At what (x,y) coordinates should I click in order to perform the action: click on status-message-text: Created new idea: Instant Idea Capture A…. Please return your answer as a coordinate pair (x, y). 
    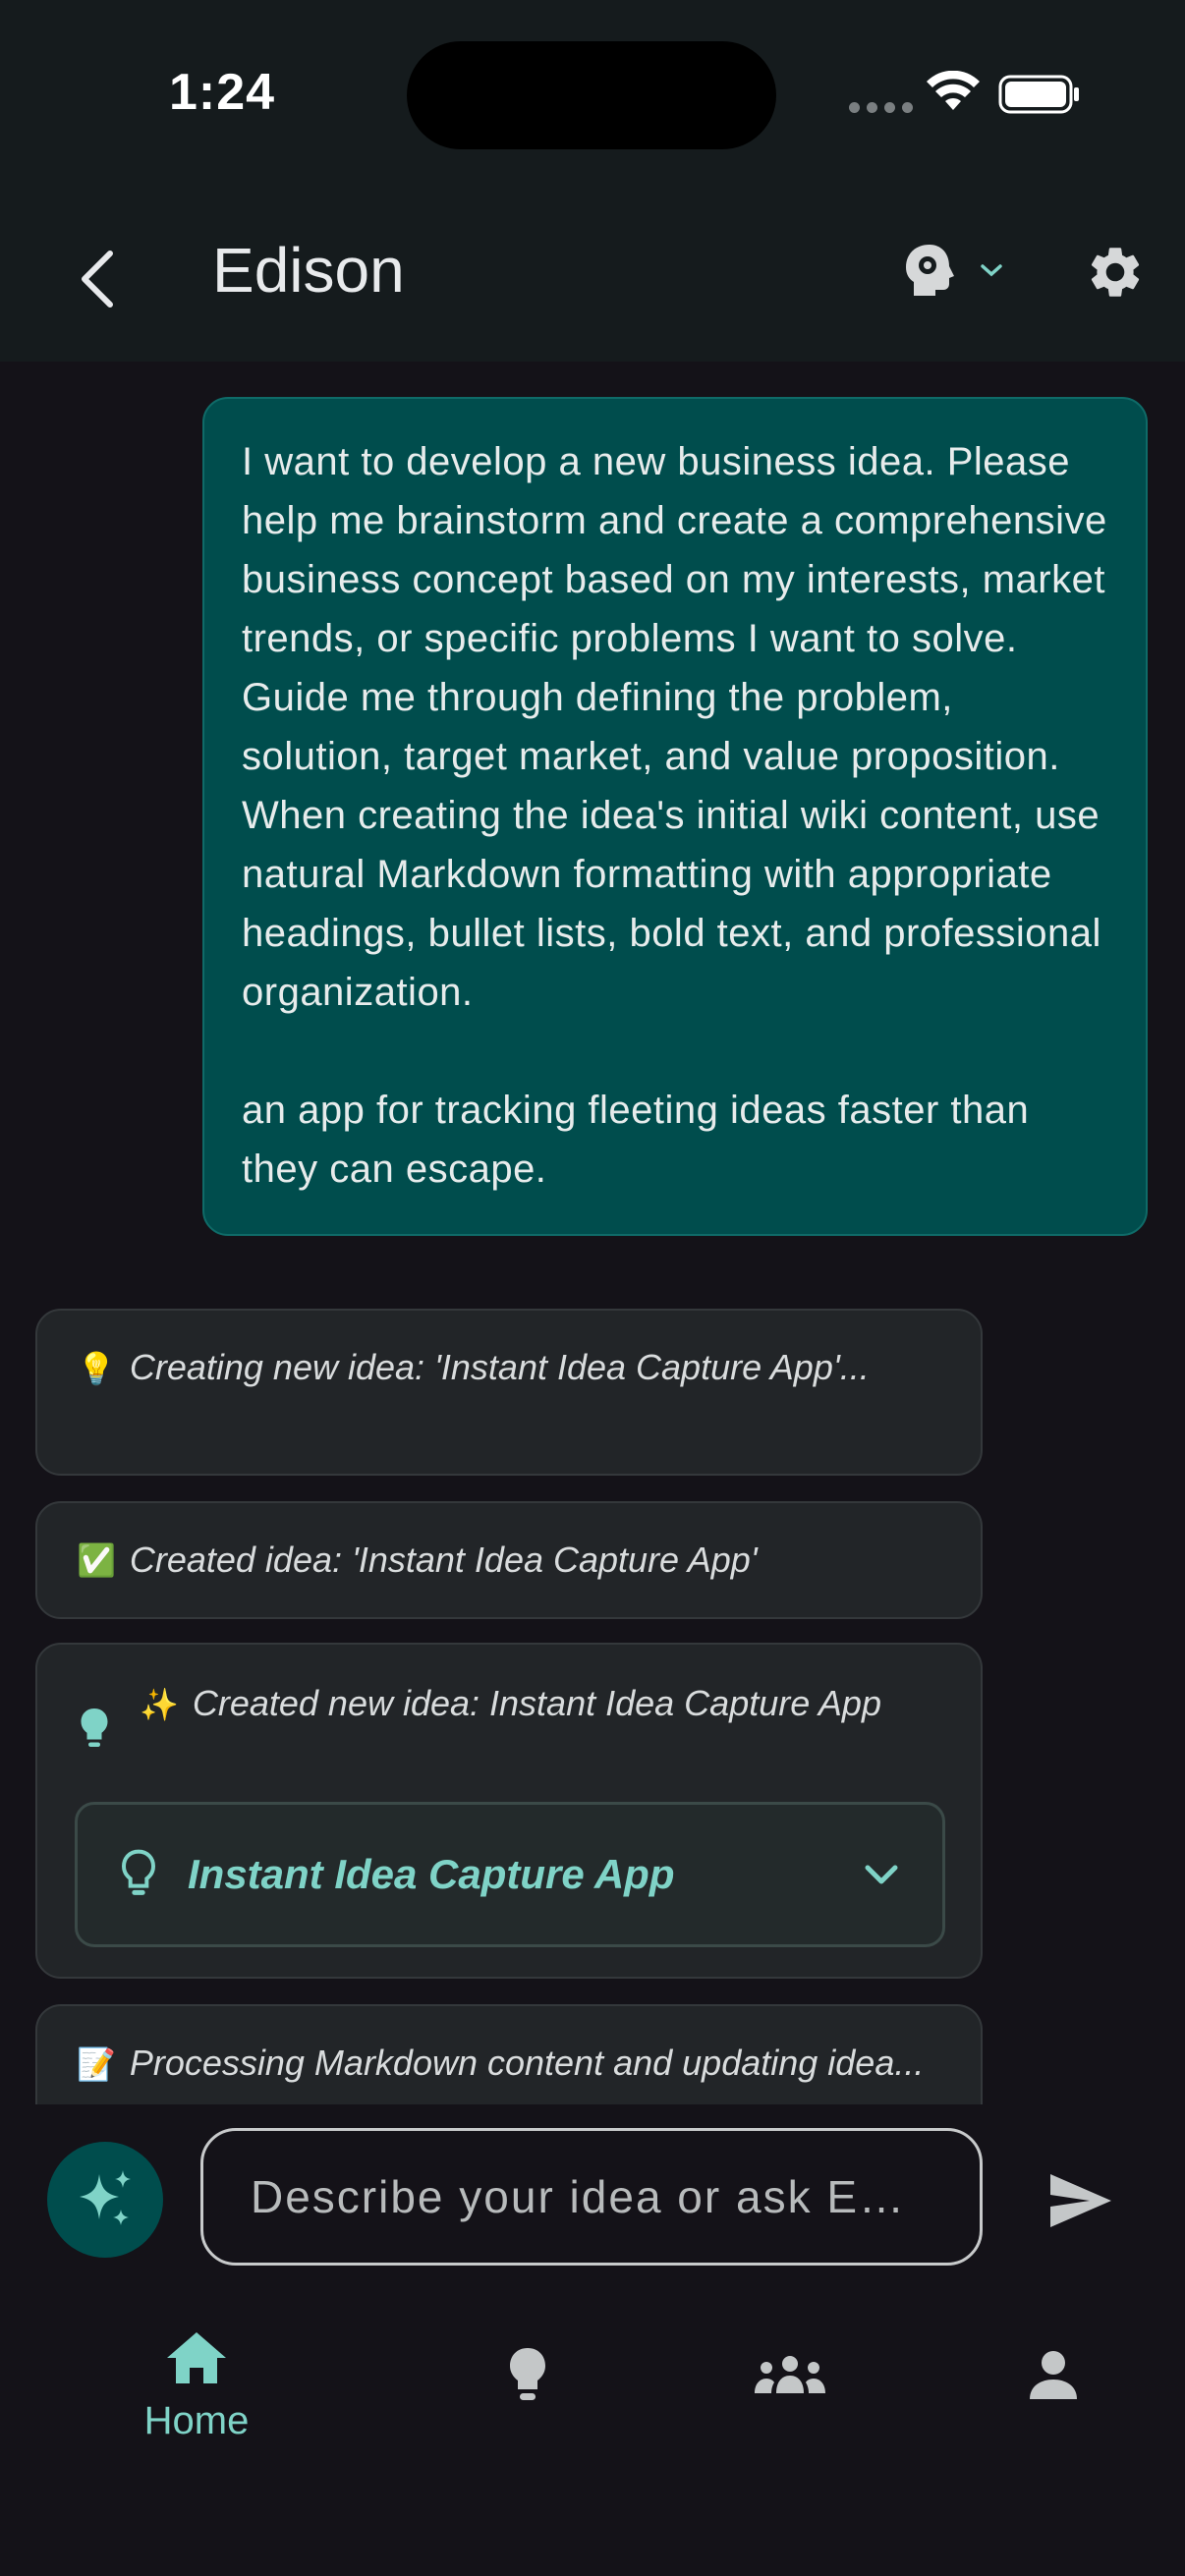
    Looking at the image, I should click on (536, 1703).